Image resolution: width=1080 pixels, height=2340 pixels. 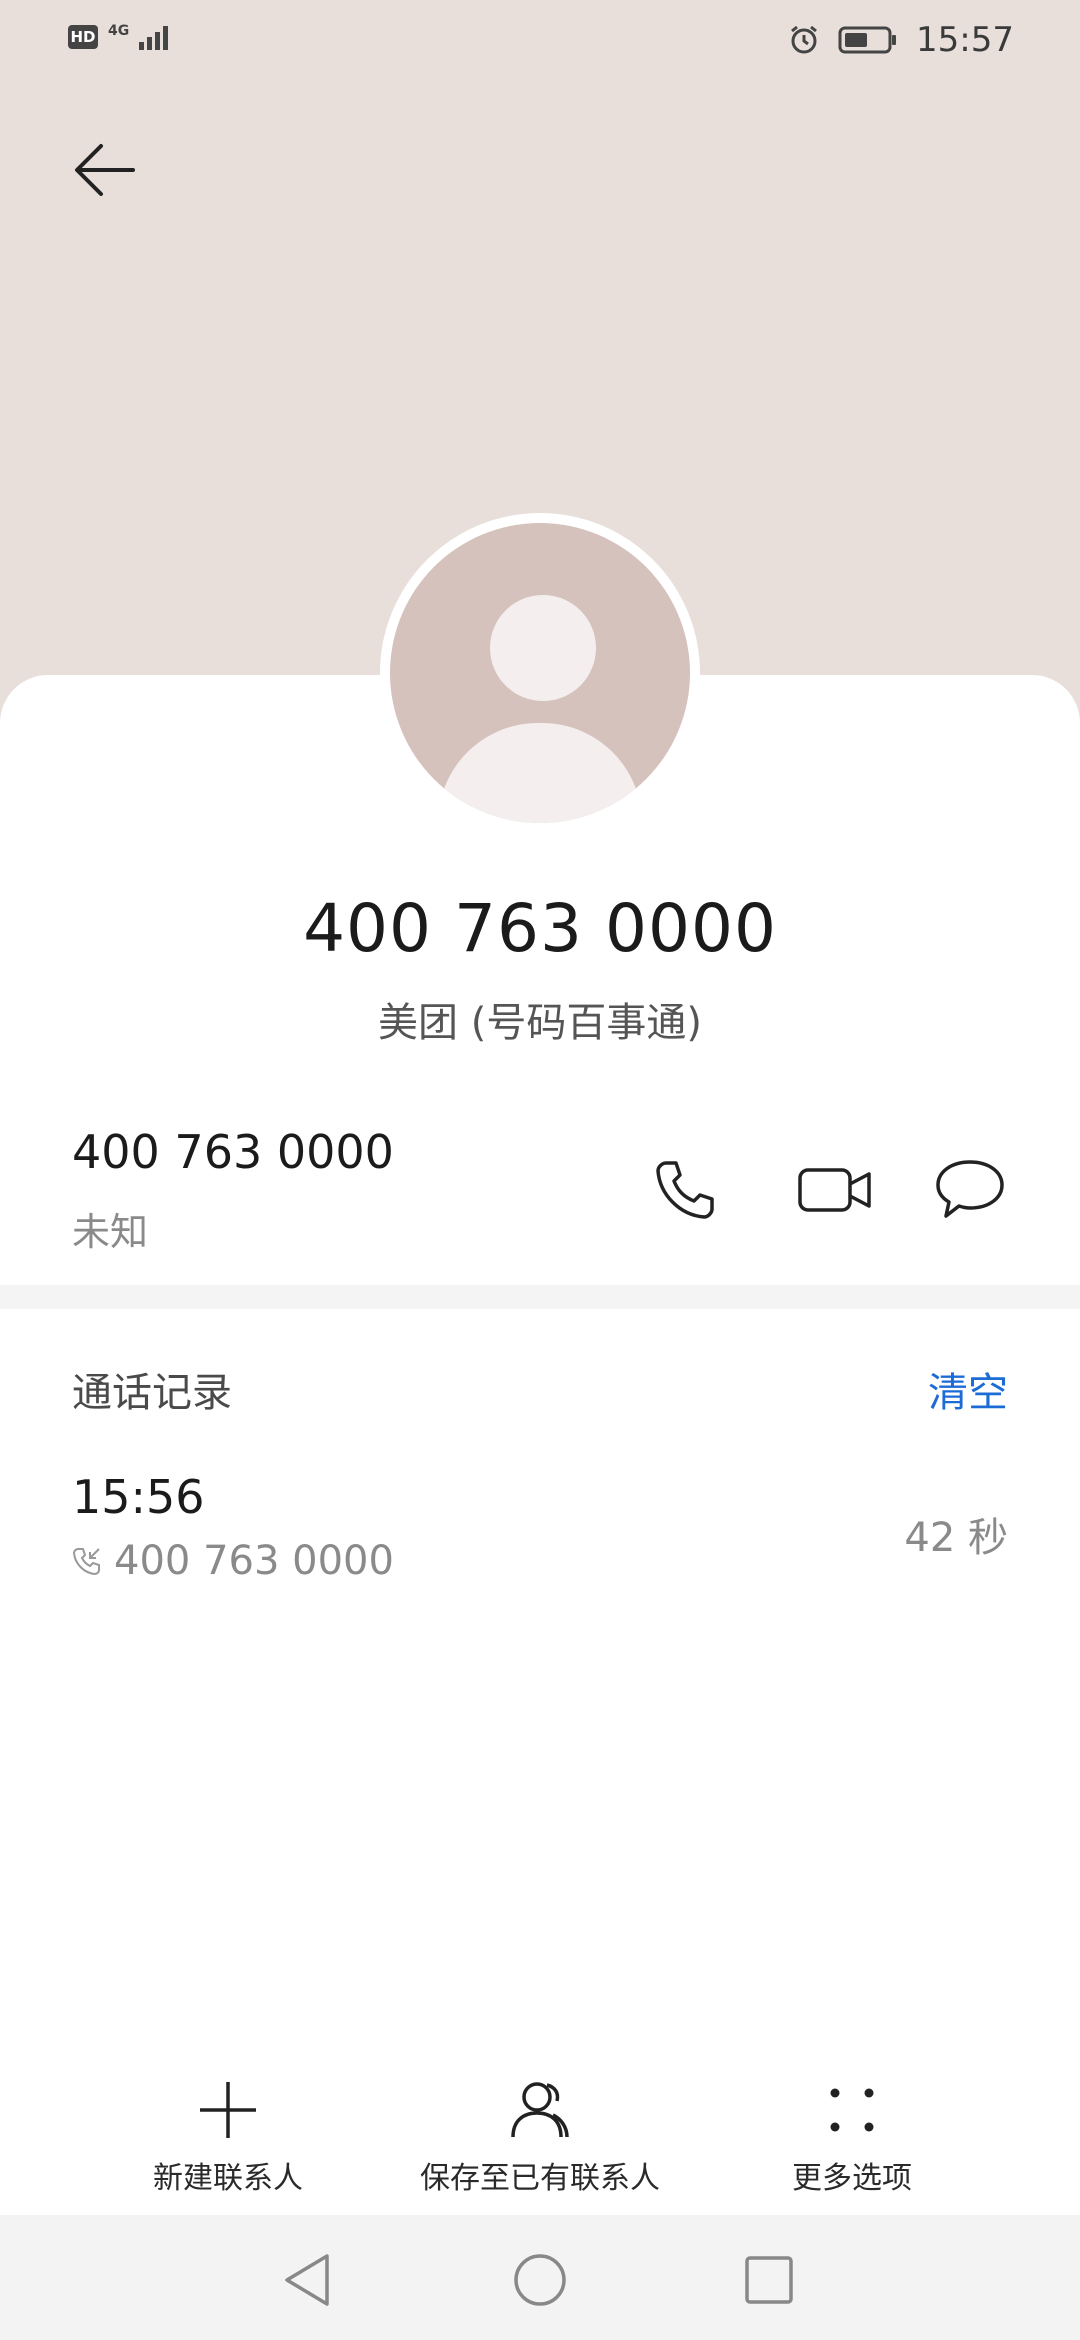 I want to click on more-dots-icon, so click(x=852, y=2110).